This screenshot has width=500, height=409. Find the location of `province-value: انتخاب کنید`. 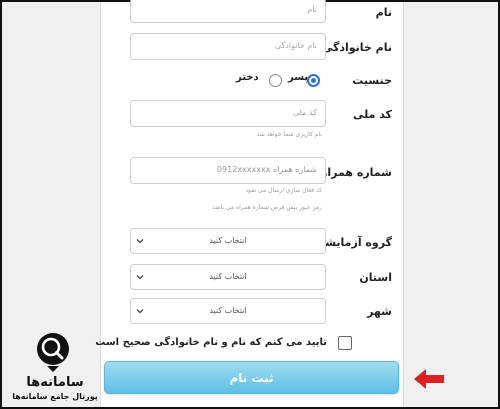

province-value: انتخاب کنید is located at coordinates (228, 276).